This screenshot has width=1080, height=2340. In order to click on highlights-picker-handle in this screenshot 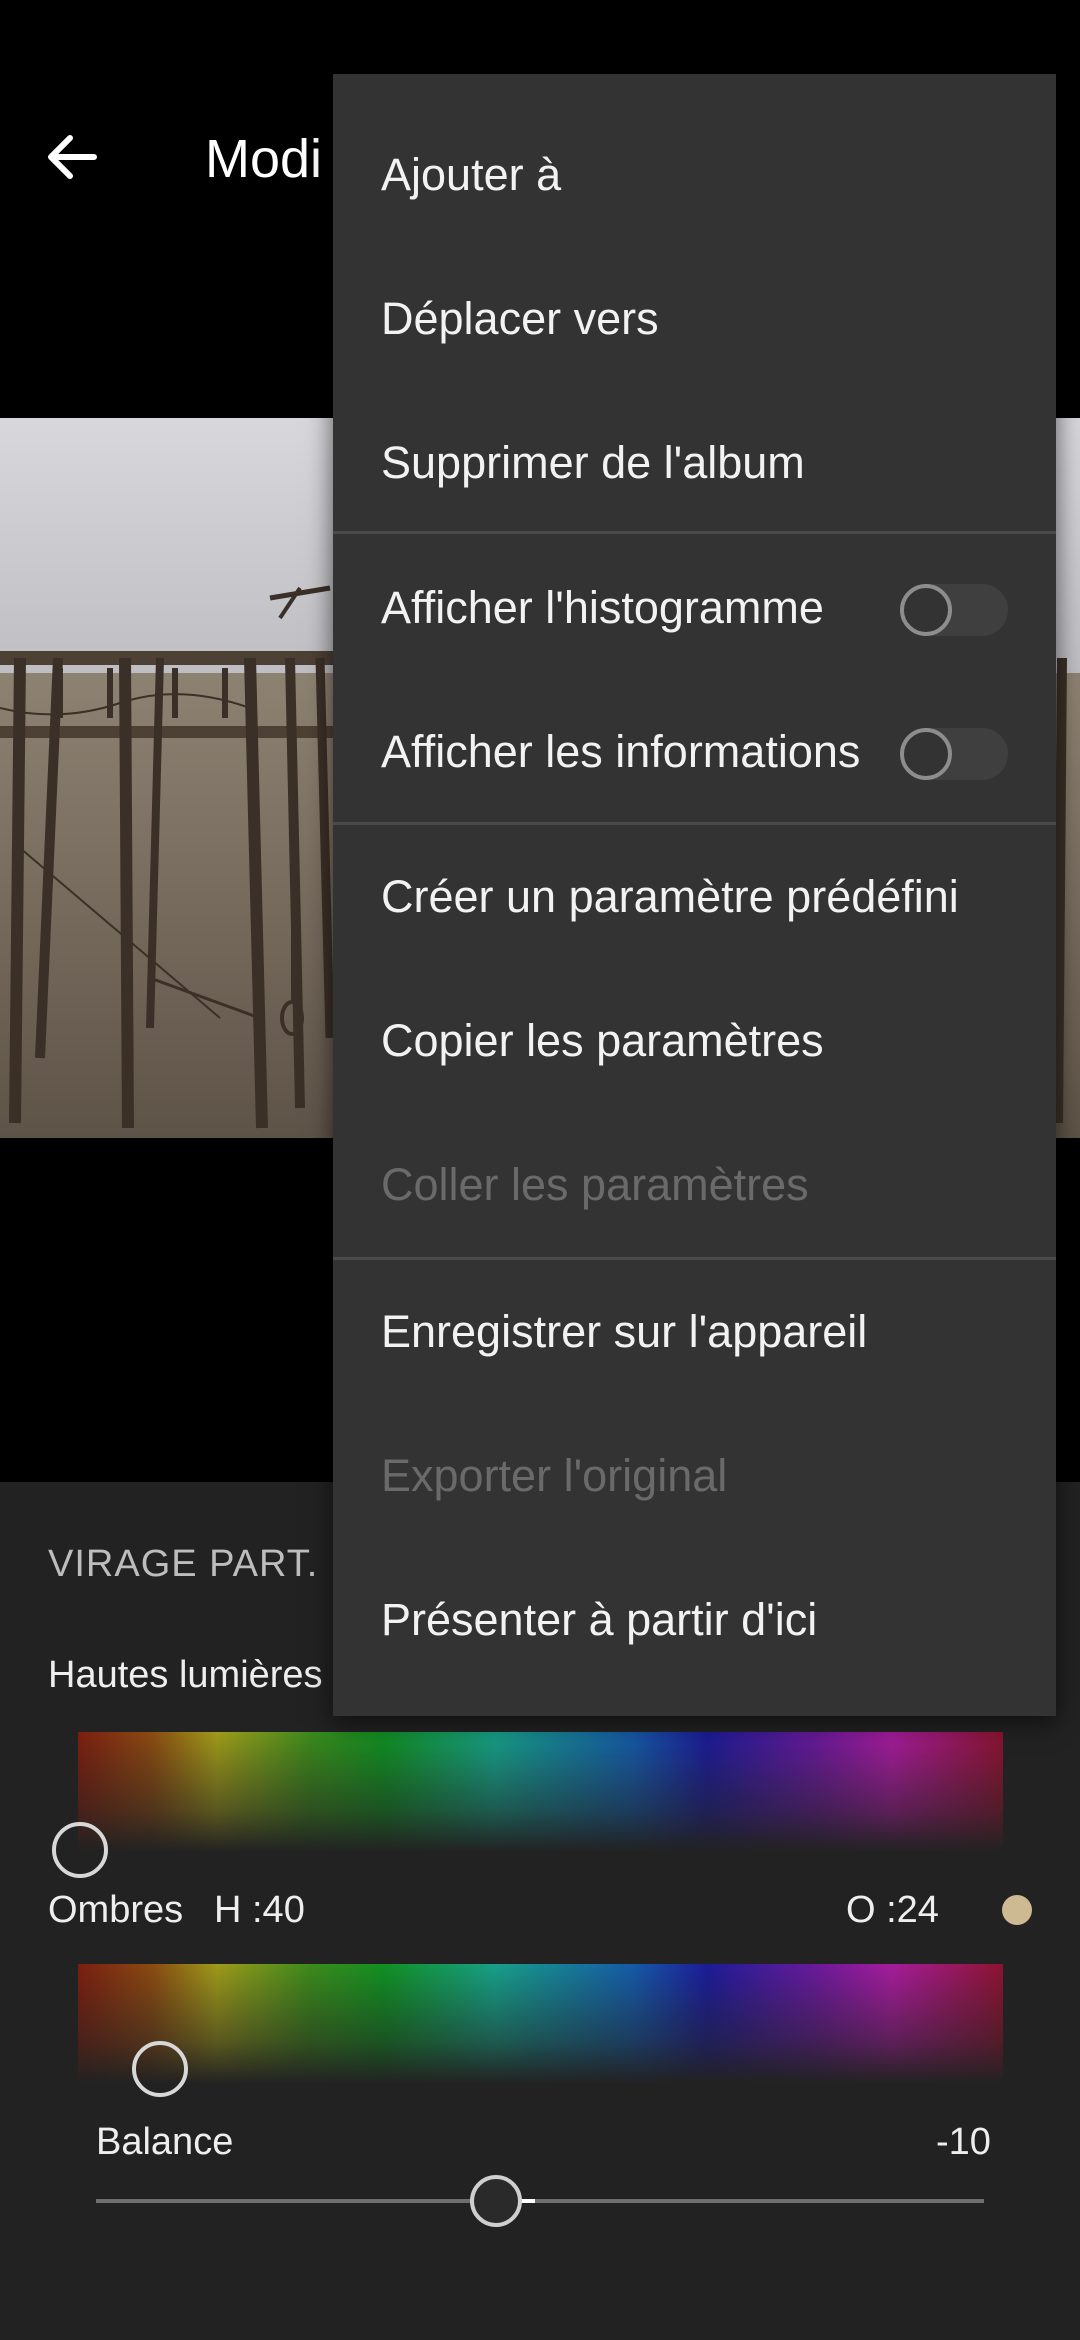, I will do `click(80, 1850)`.